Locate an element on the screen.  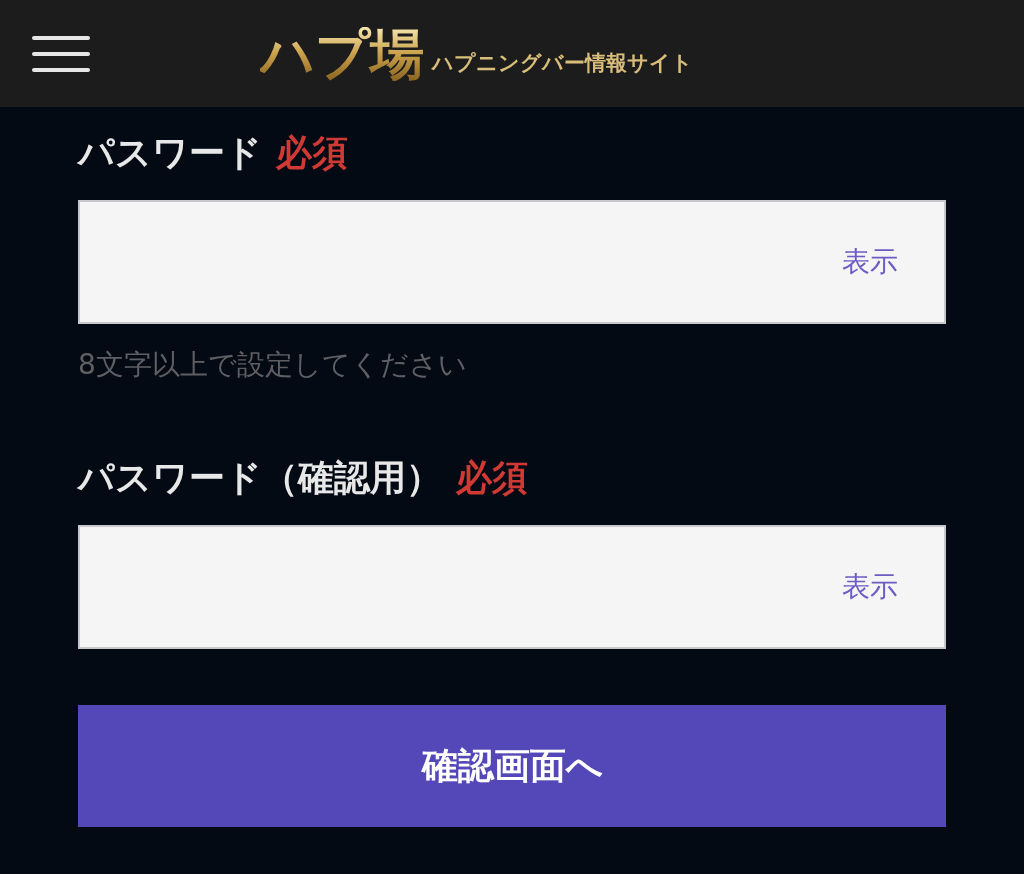
field-label: パスワード（確認用） is located at coordinates (260, 478).